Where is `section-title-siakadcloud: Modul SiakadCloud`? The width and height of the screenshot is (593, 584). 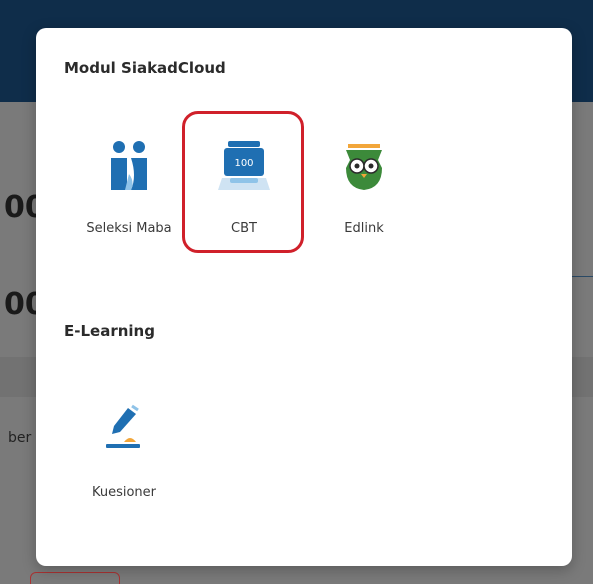
section-title-siakadcloud: Modul SiakadCloud is located at coordinates (145, 68).